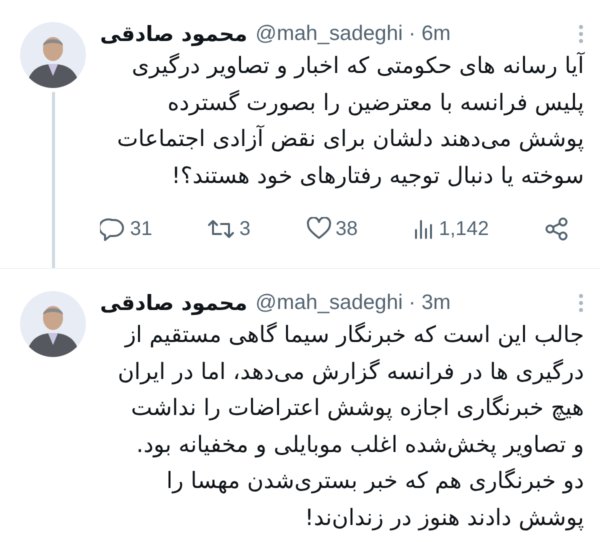 This screenshot has width=600, height=542. I want to click on action-count: 3, so click(244, 229).